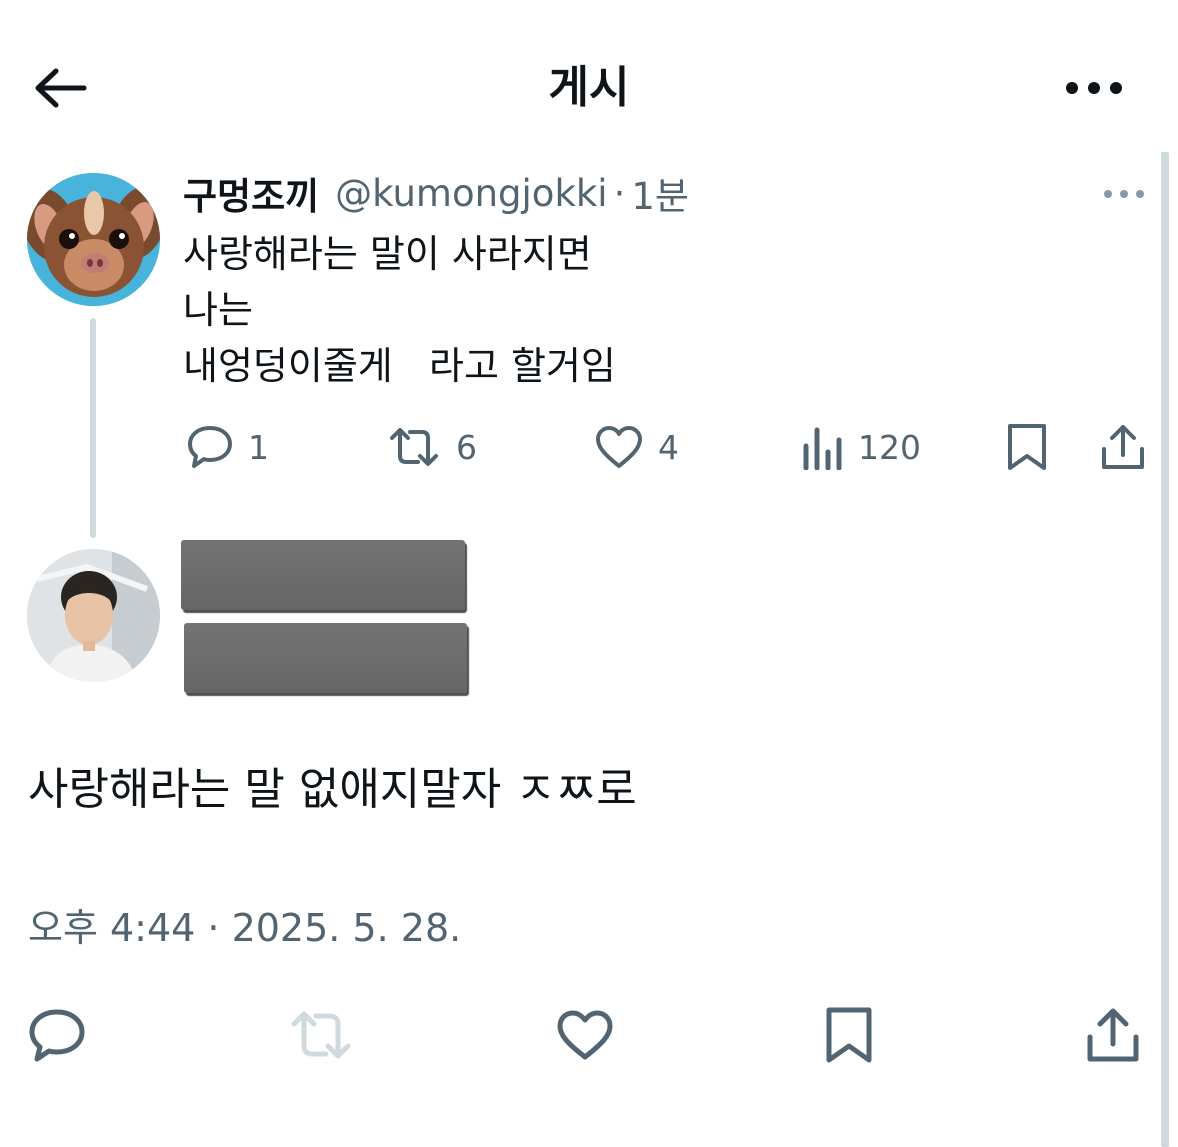 The image size is (1178, 1147). I want to click on redacted-display-name, so click(323, 575).